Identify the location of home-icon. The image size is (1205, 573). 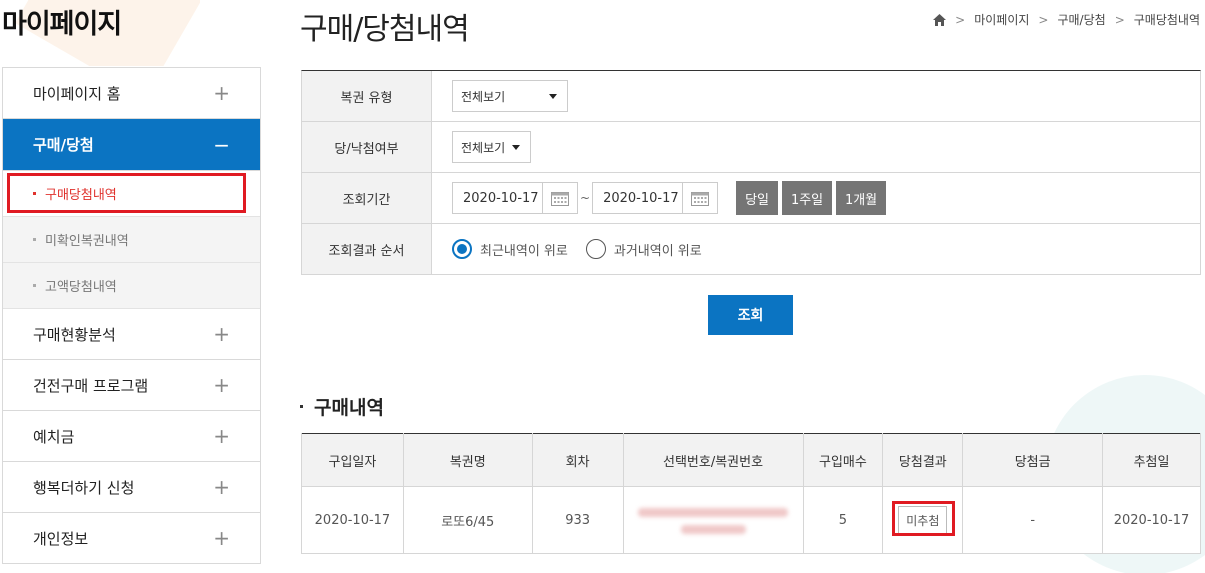
(940, 19).